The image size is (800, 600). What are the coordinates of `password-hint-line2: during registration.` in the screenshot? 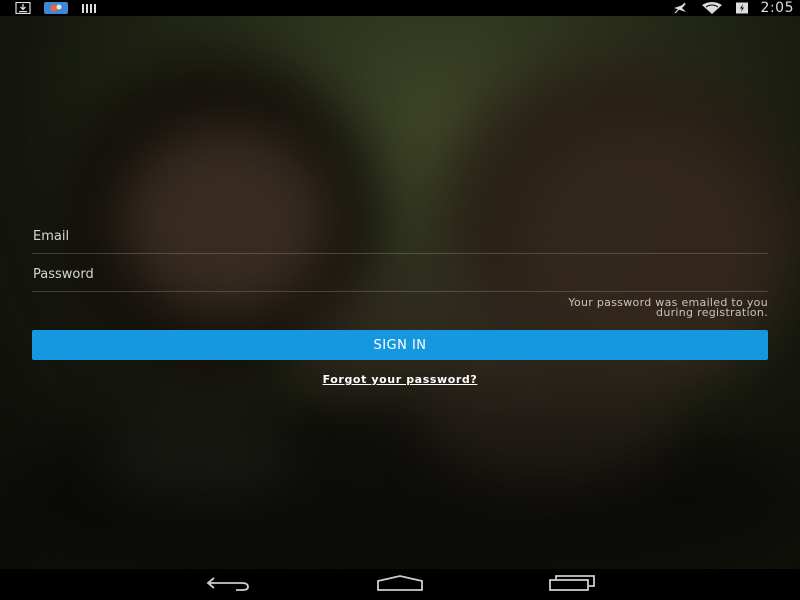 It's located at (712, 312).